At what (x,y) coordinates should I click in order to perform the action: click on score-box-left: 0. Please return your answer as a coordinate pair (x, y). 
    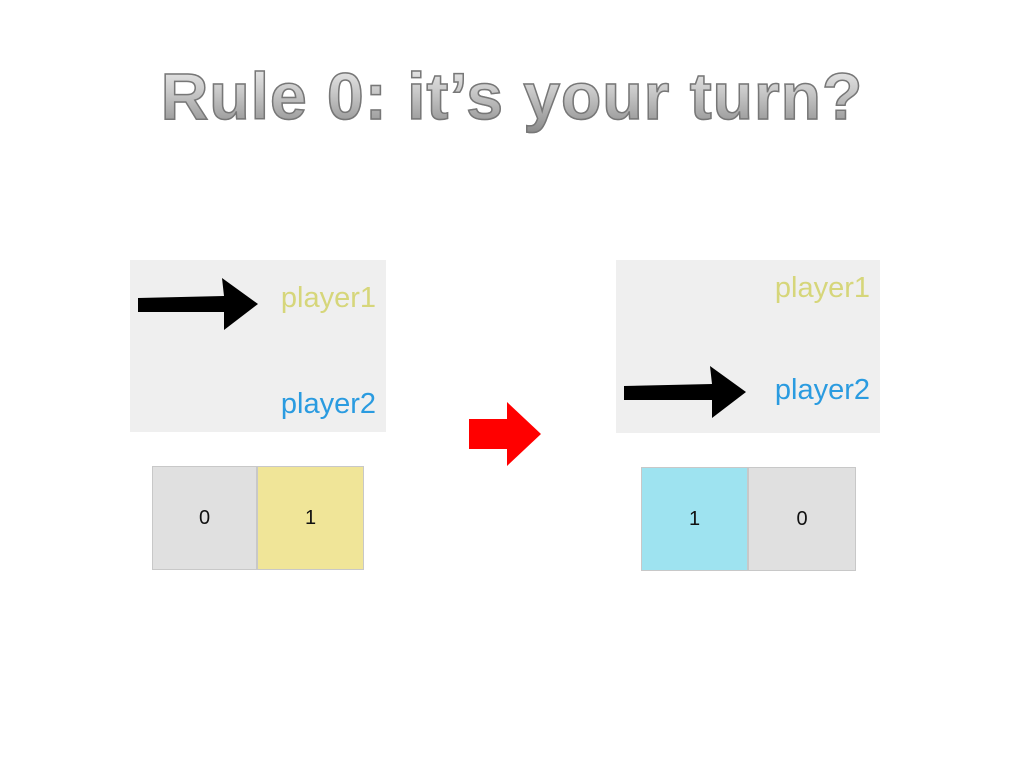
    Looking at the image, I should click on (204, 518).